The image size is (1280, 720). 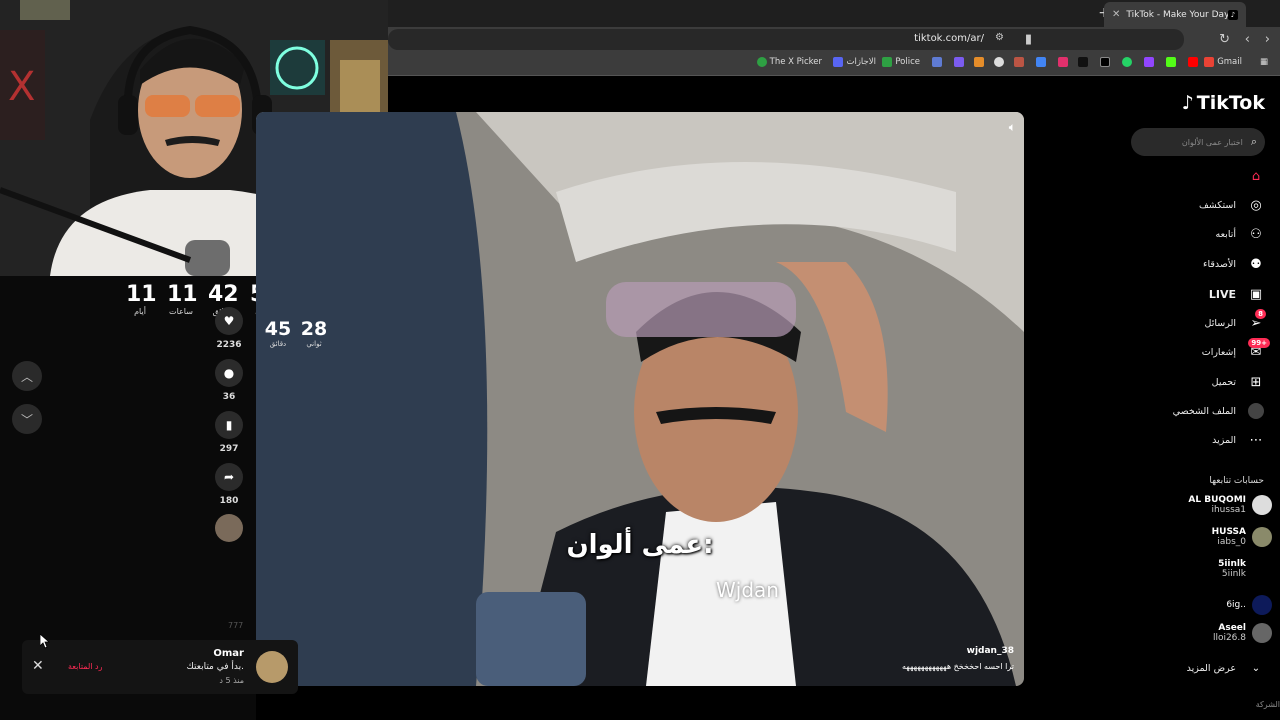 I want to click on countdown-secondary-minutes: 45 دقائق, so click(x=278, y=333).